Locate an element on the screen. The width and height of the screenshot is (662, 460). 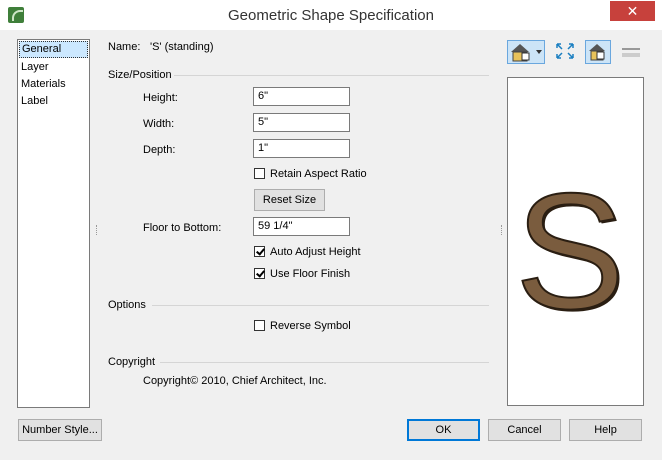
dropdown-arrow-icon is located at coordinates (539, 52).